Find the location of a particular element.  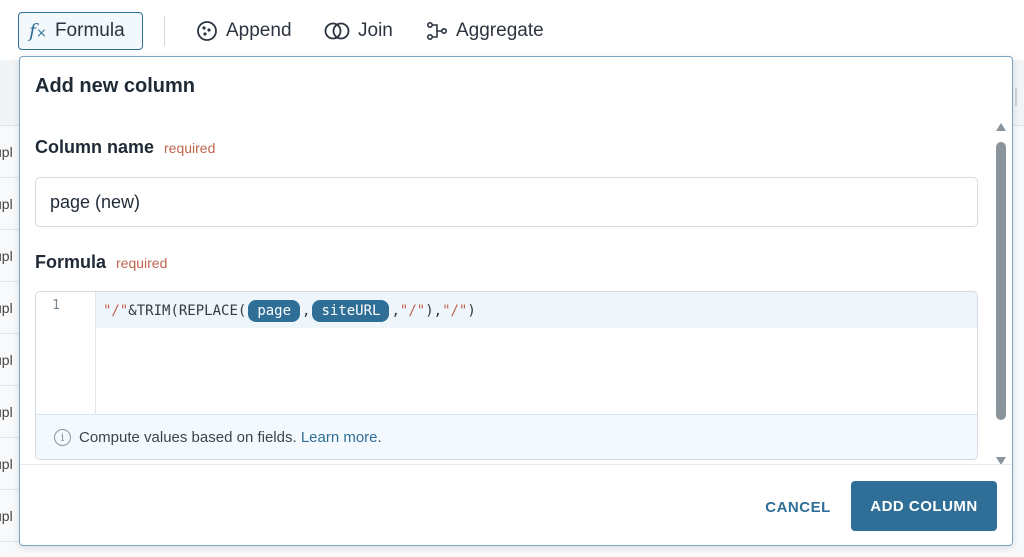

add-column-button: ADD COLUMN is located at coordinates (924, 506).